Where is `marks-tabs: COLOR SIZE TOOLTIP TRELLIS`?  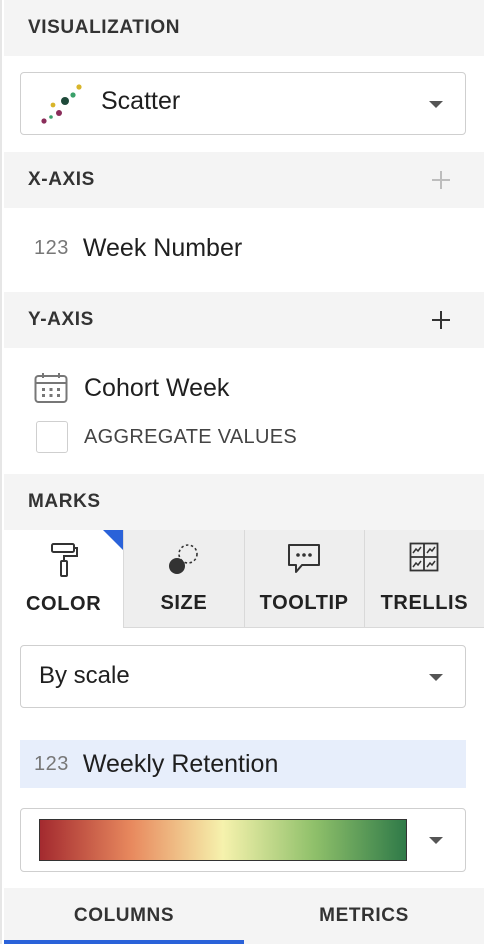 marks-tabs: COLOR SIZE TOOLTIP TRELLIS is located at coordinates (244, 579).